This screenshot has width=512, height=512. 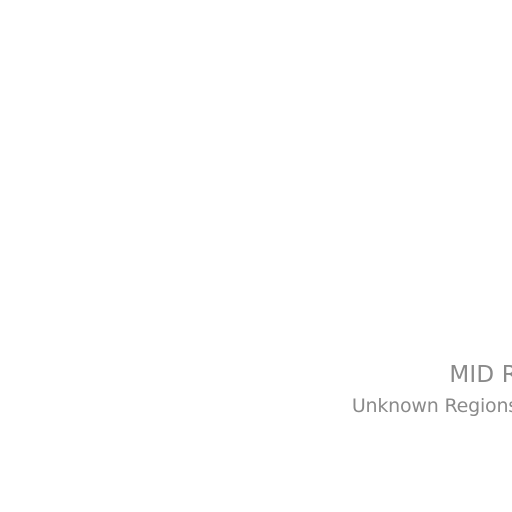 What do you see at coordinates (480, 375) in the screenshot?
I see `region-code: MID R` at bounding box center [480, 375].